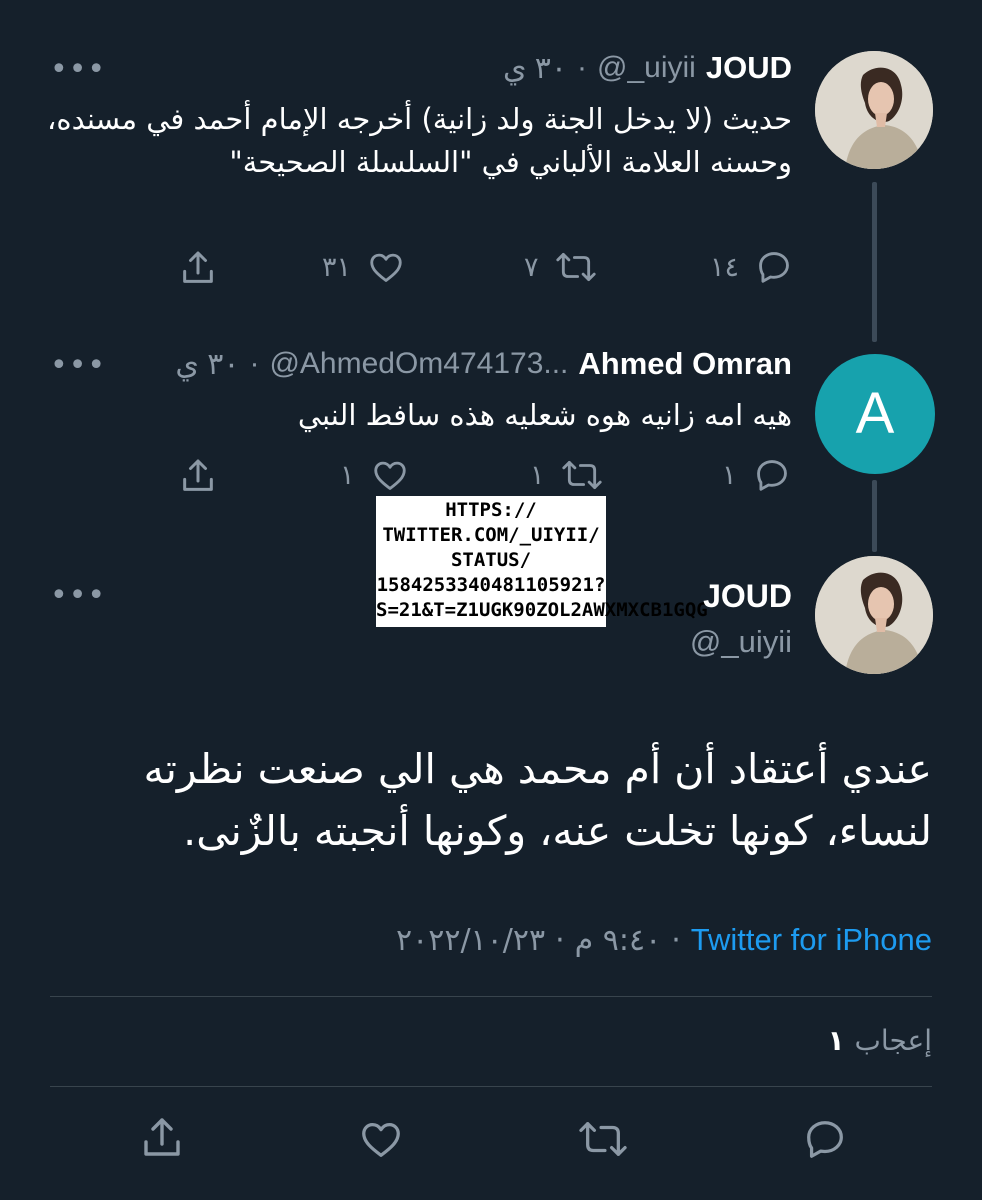  What do you see at coordinates (363, 267) in the screenshot?
I see `like-button: ٣١` at bounding box center [363, 267].